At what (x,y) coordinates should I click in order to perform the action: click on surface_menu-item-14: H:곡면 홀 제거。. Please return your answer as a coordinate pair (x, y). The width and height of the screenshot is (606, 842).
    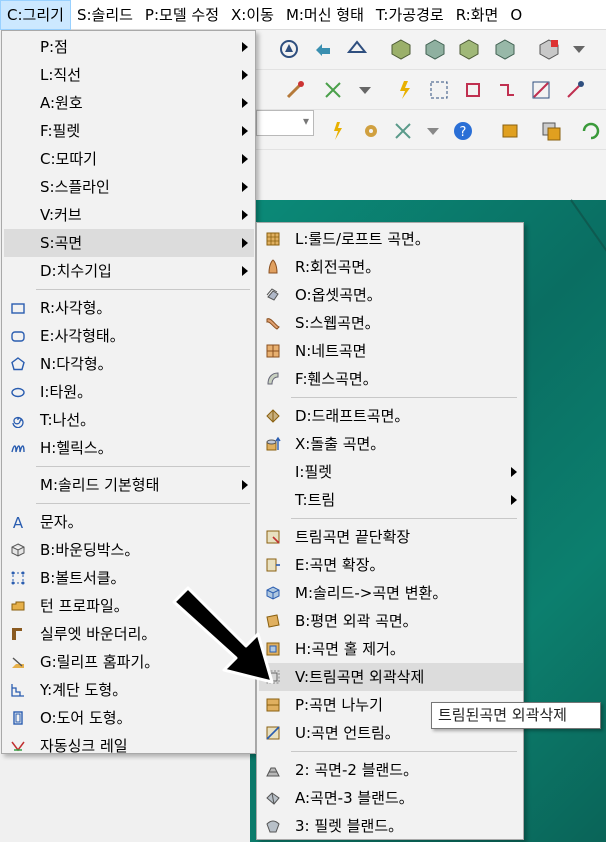
    Looking at the image, I should click on (391, 649).